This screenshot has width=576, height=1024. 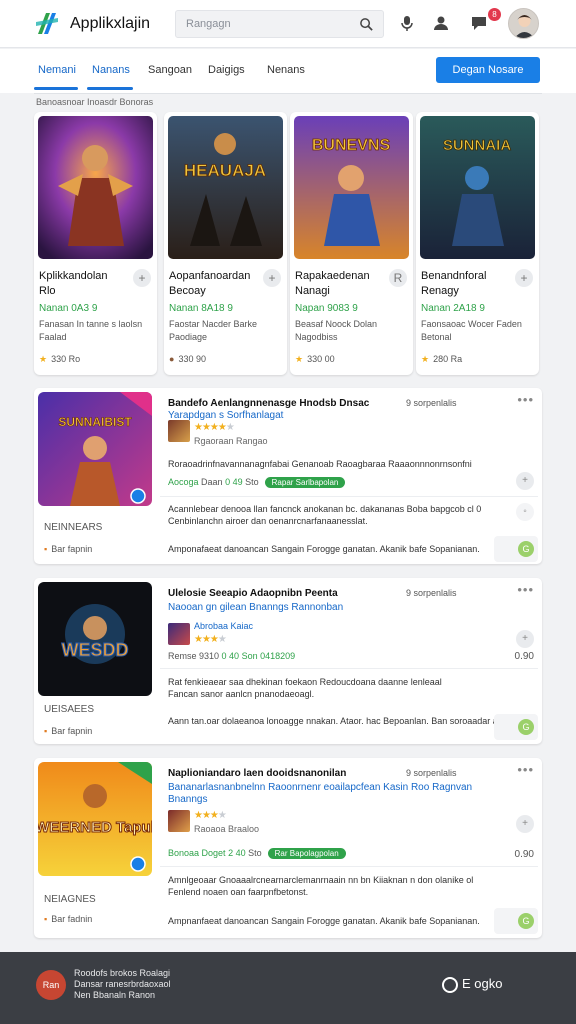 What do you see at coordinates (68, 731) in the screenshot?
I see `row-footer-small: ▪ Bar fapnin` at bounding box center [68, 731].